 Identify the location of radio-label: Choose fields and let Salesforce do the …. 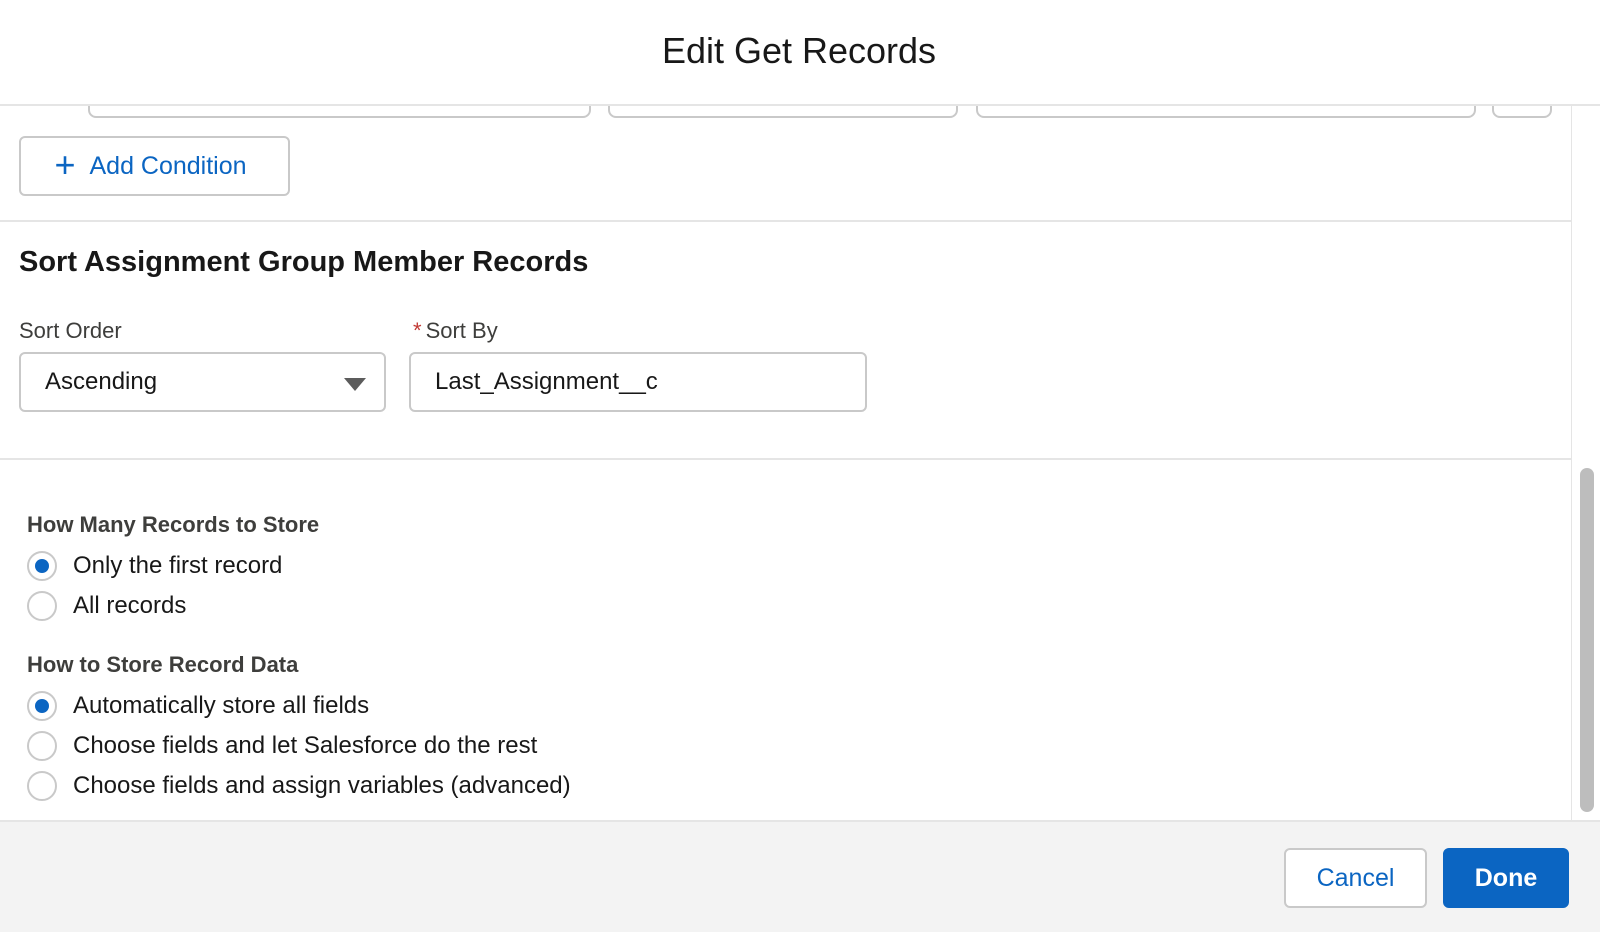
(305, 745).